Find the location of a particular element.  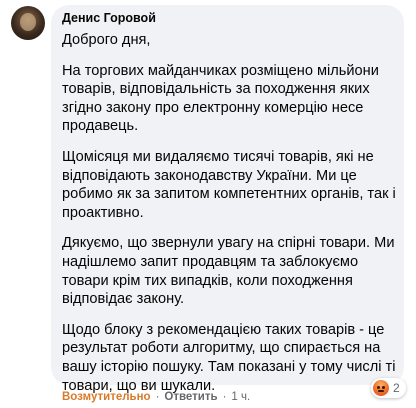

avatar is located at coordinates (28, 23).